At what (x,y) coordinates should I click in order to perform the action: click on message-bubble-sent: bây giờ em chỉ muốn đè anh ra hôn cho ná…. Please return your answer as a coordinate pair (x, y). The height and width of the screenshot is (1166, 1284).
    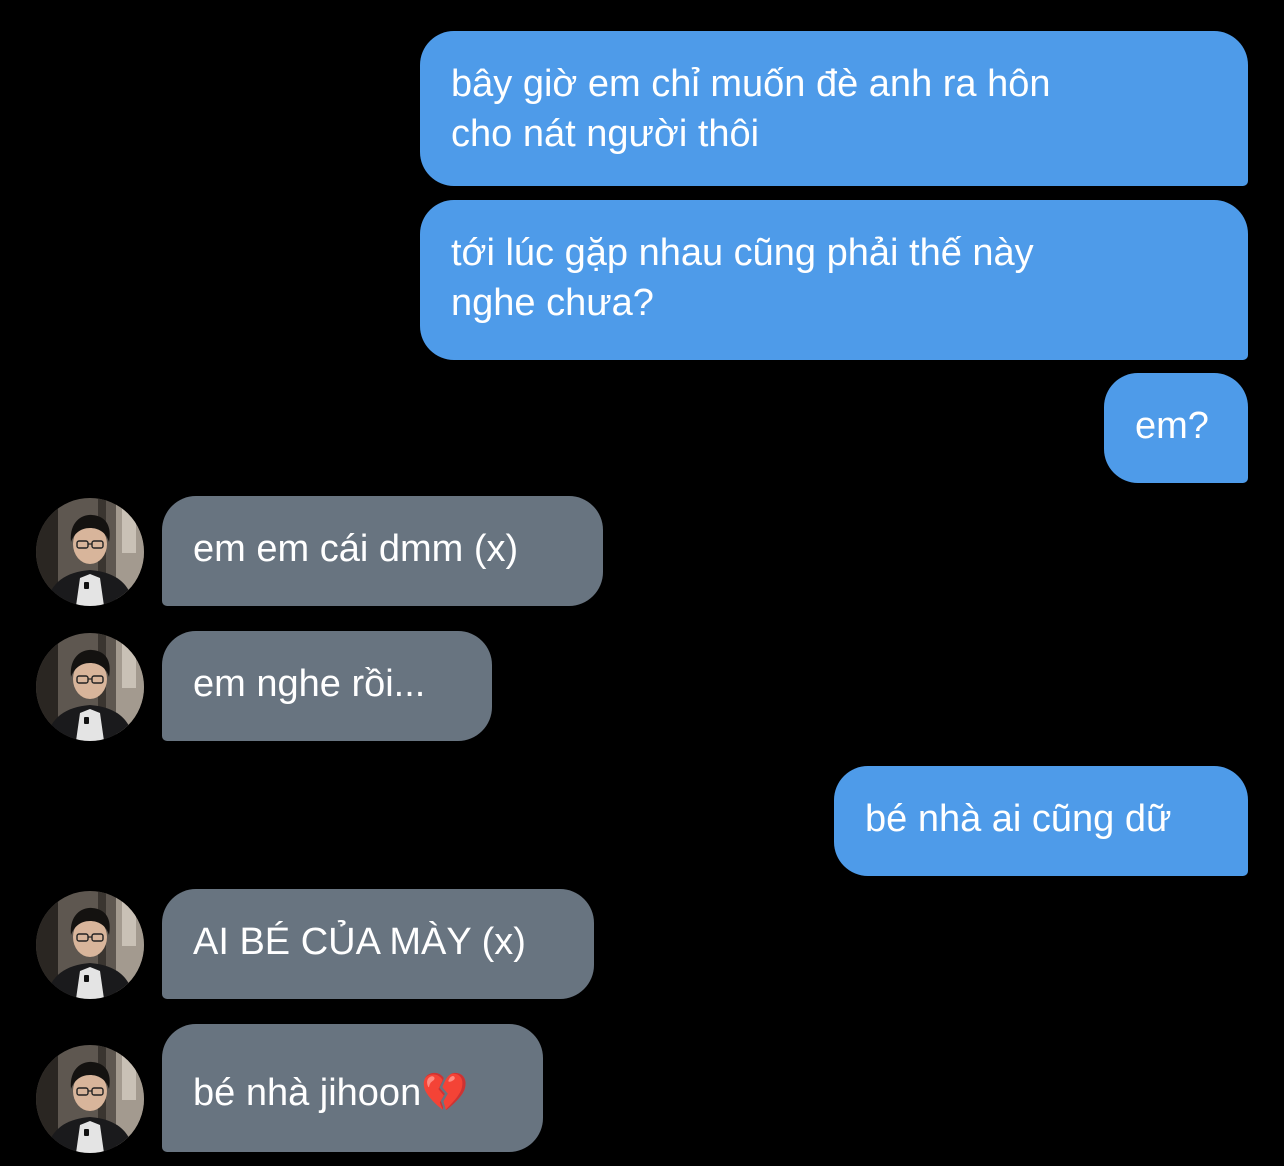
    Looking at the image, I should click on (834, 108).